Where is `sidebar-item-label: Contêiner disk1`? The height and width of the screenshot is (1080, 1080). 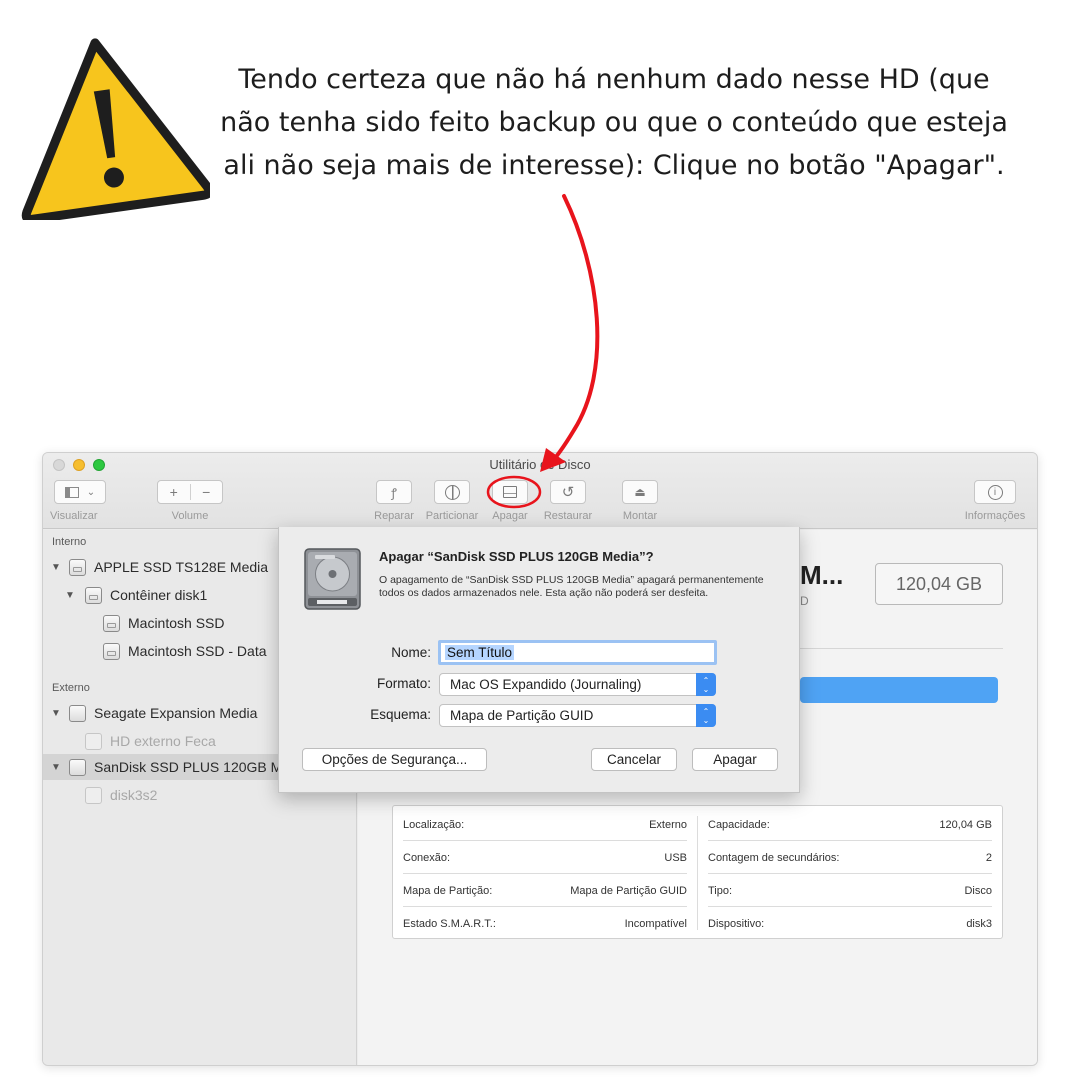 sidebar-item-label: Contêiner disk1 is located at coordinates (159, 595).